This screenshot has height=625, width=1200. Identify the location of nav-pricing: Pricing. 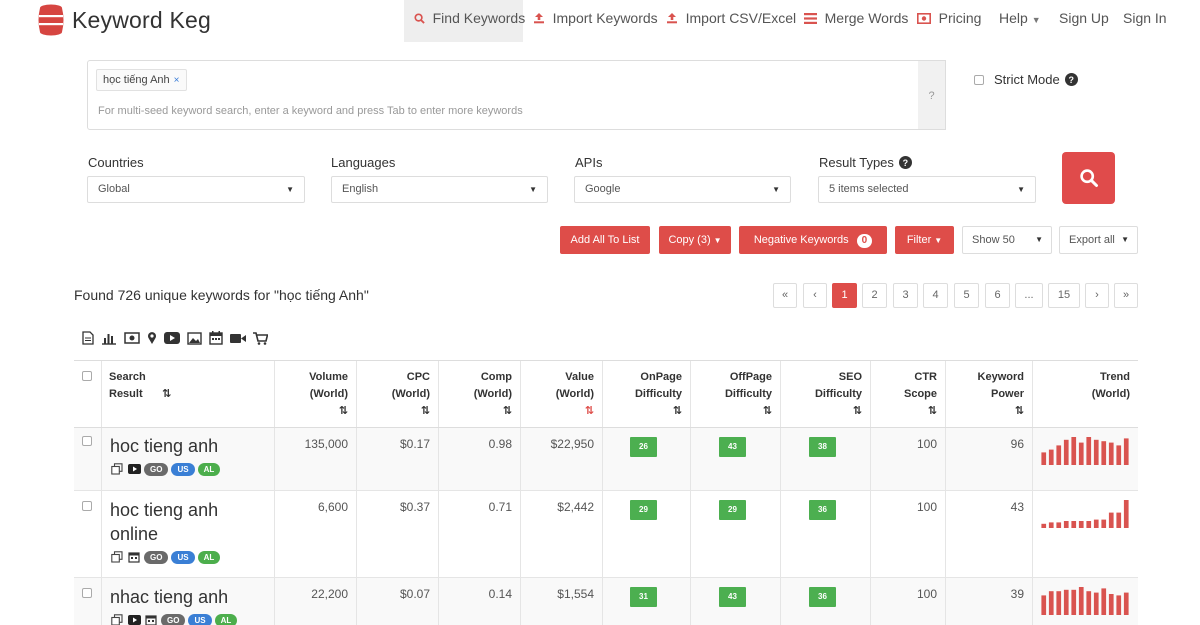
(949, 21).